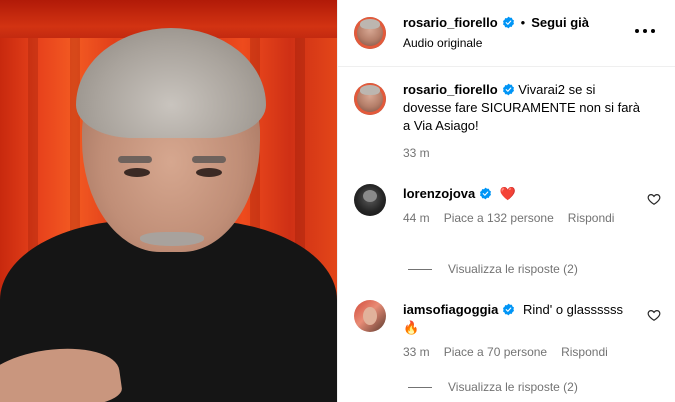 The width and height of the screenshot is (675, 402). What do you see at coordinates (450, 89) in the screenshot?
I see `caption-username: rosario_fiorello` at bounding box center [450, 89].